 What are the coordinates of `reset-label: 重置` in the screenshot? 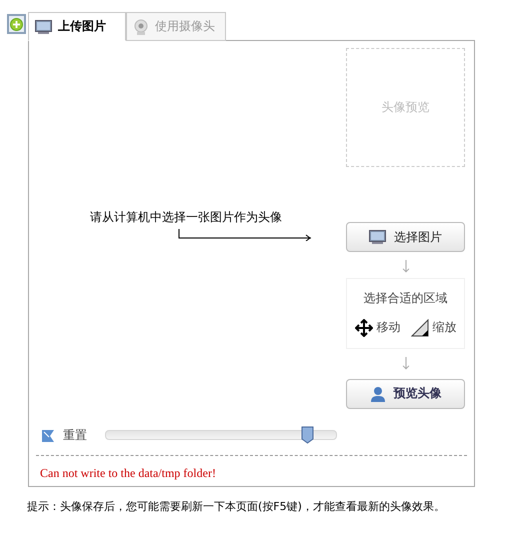 It's located at (75, 435).